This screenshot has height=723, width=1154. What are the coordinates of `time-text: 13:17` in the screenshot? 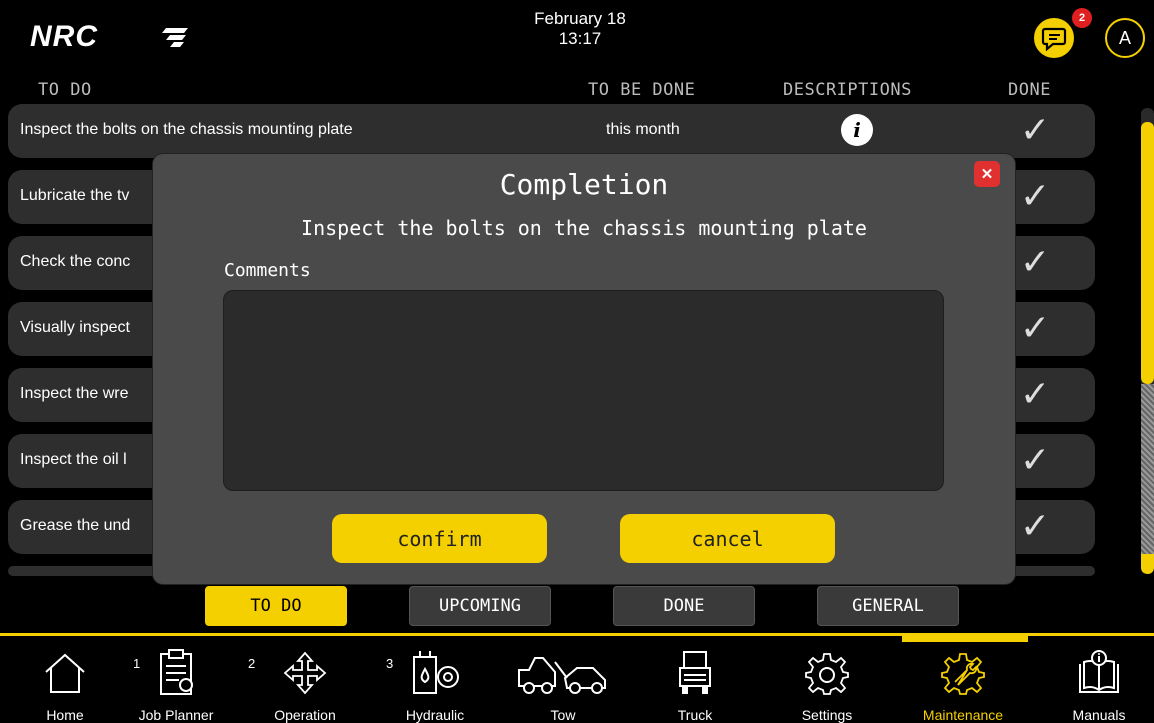 It's located at (580, 38).